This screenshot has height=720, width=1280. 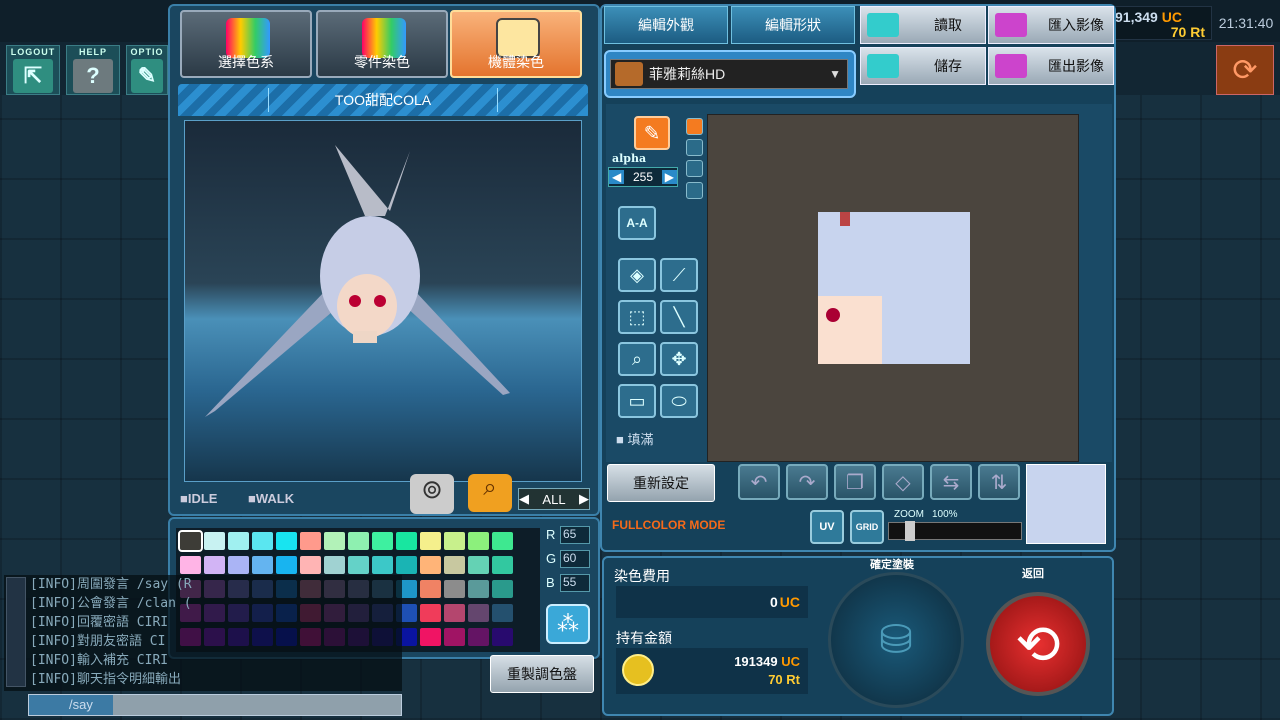 I want to click on tab-edit-appearance: 編輯外觀, so click(x=666, y=25).